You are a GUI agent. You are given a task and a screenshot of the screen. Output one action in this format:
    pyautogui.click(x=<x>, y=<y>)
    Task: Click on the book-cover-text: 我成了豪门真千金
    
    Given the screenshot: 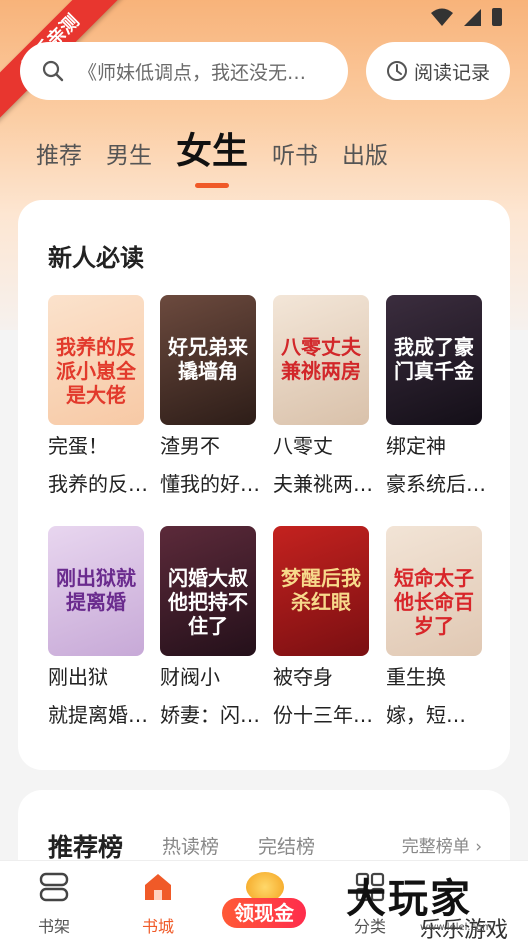 What is the action you would take?
    pyautogui.click(x=434, y=359)
    